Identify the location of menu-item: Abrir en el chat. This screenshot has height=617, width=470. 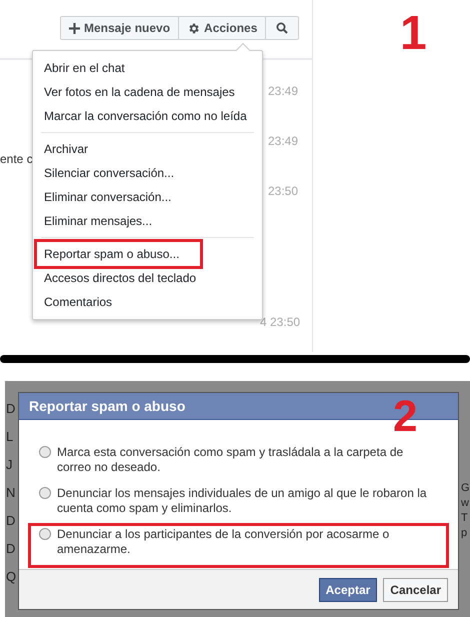
(147, 68).